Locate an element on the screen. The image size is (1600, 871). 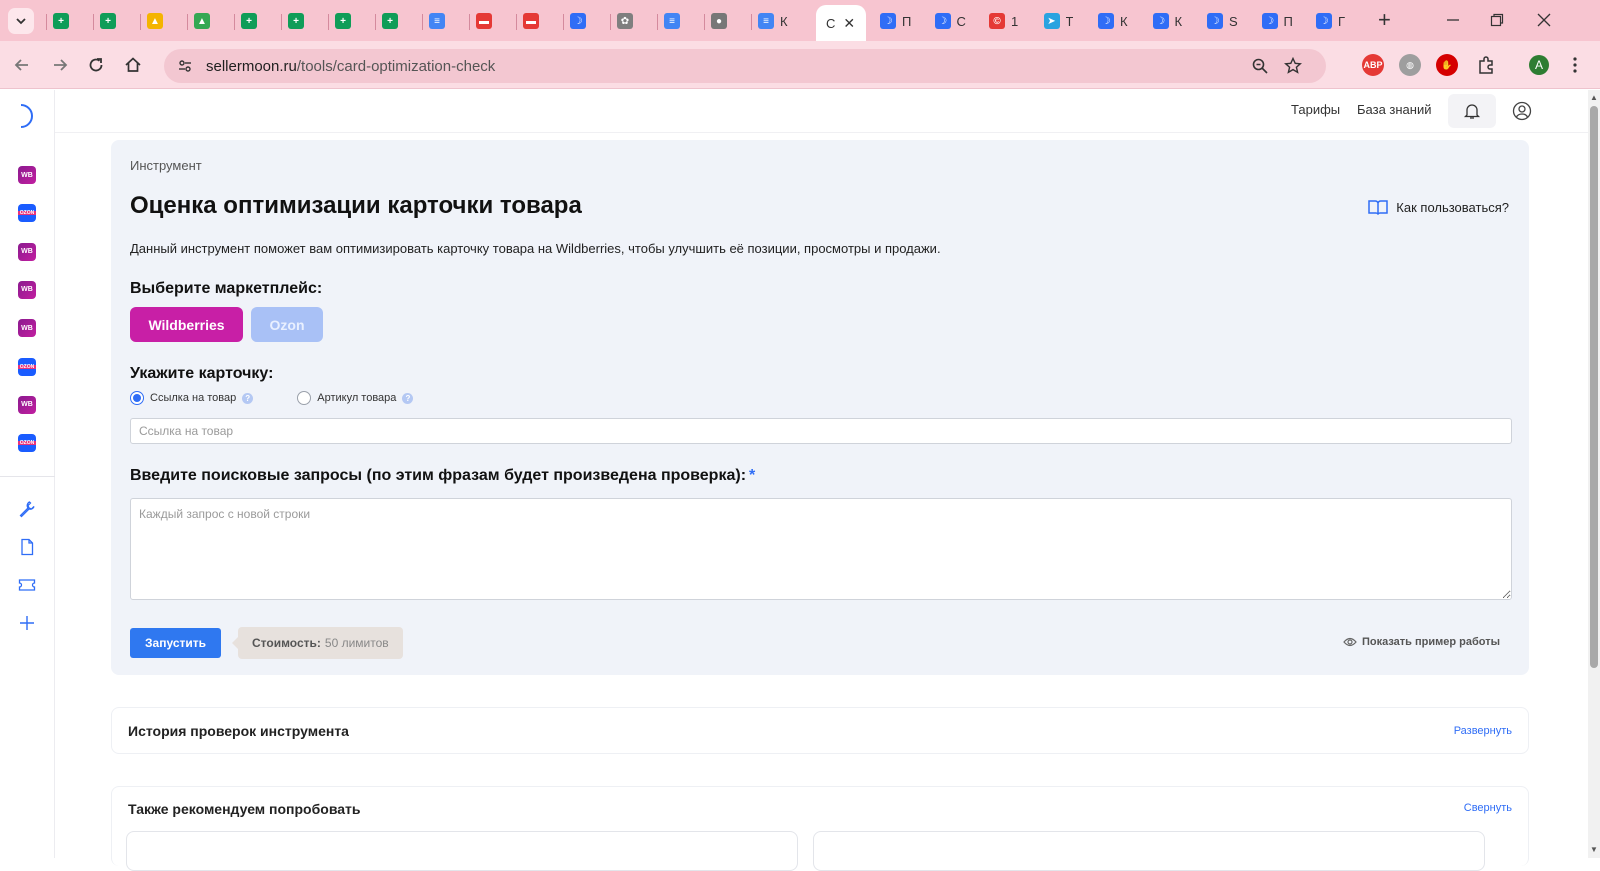
browser-tab: ➤ Т is located at coordinates (1058, 21).